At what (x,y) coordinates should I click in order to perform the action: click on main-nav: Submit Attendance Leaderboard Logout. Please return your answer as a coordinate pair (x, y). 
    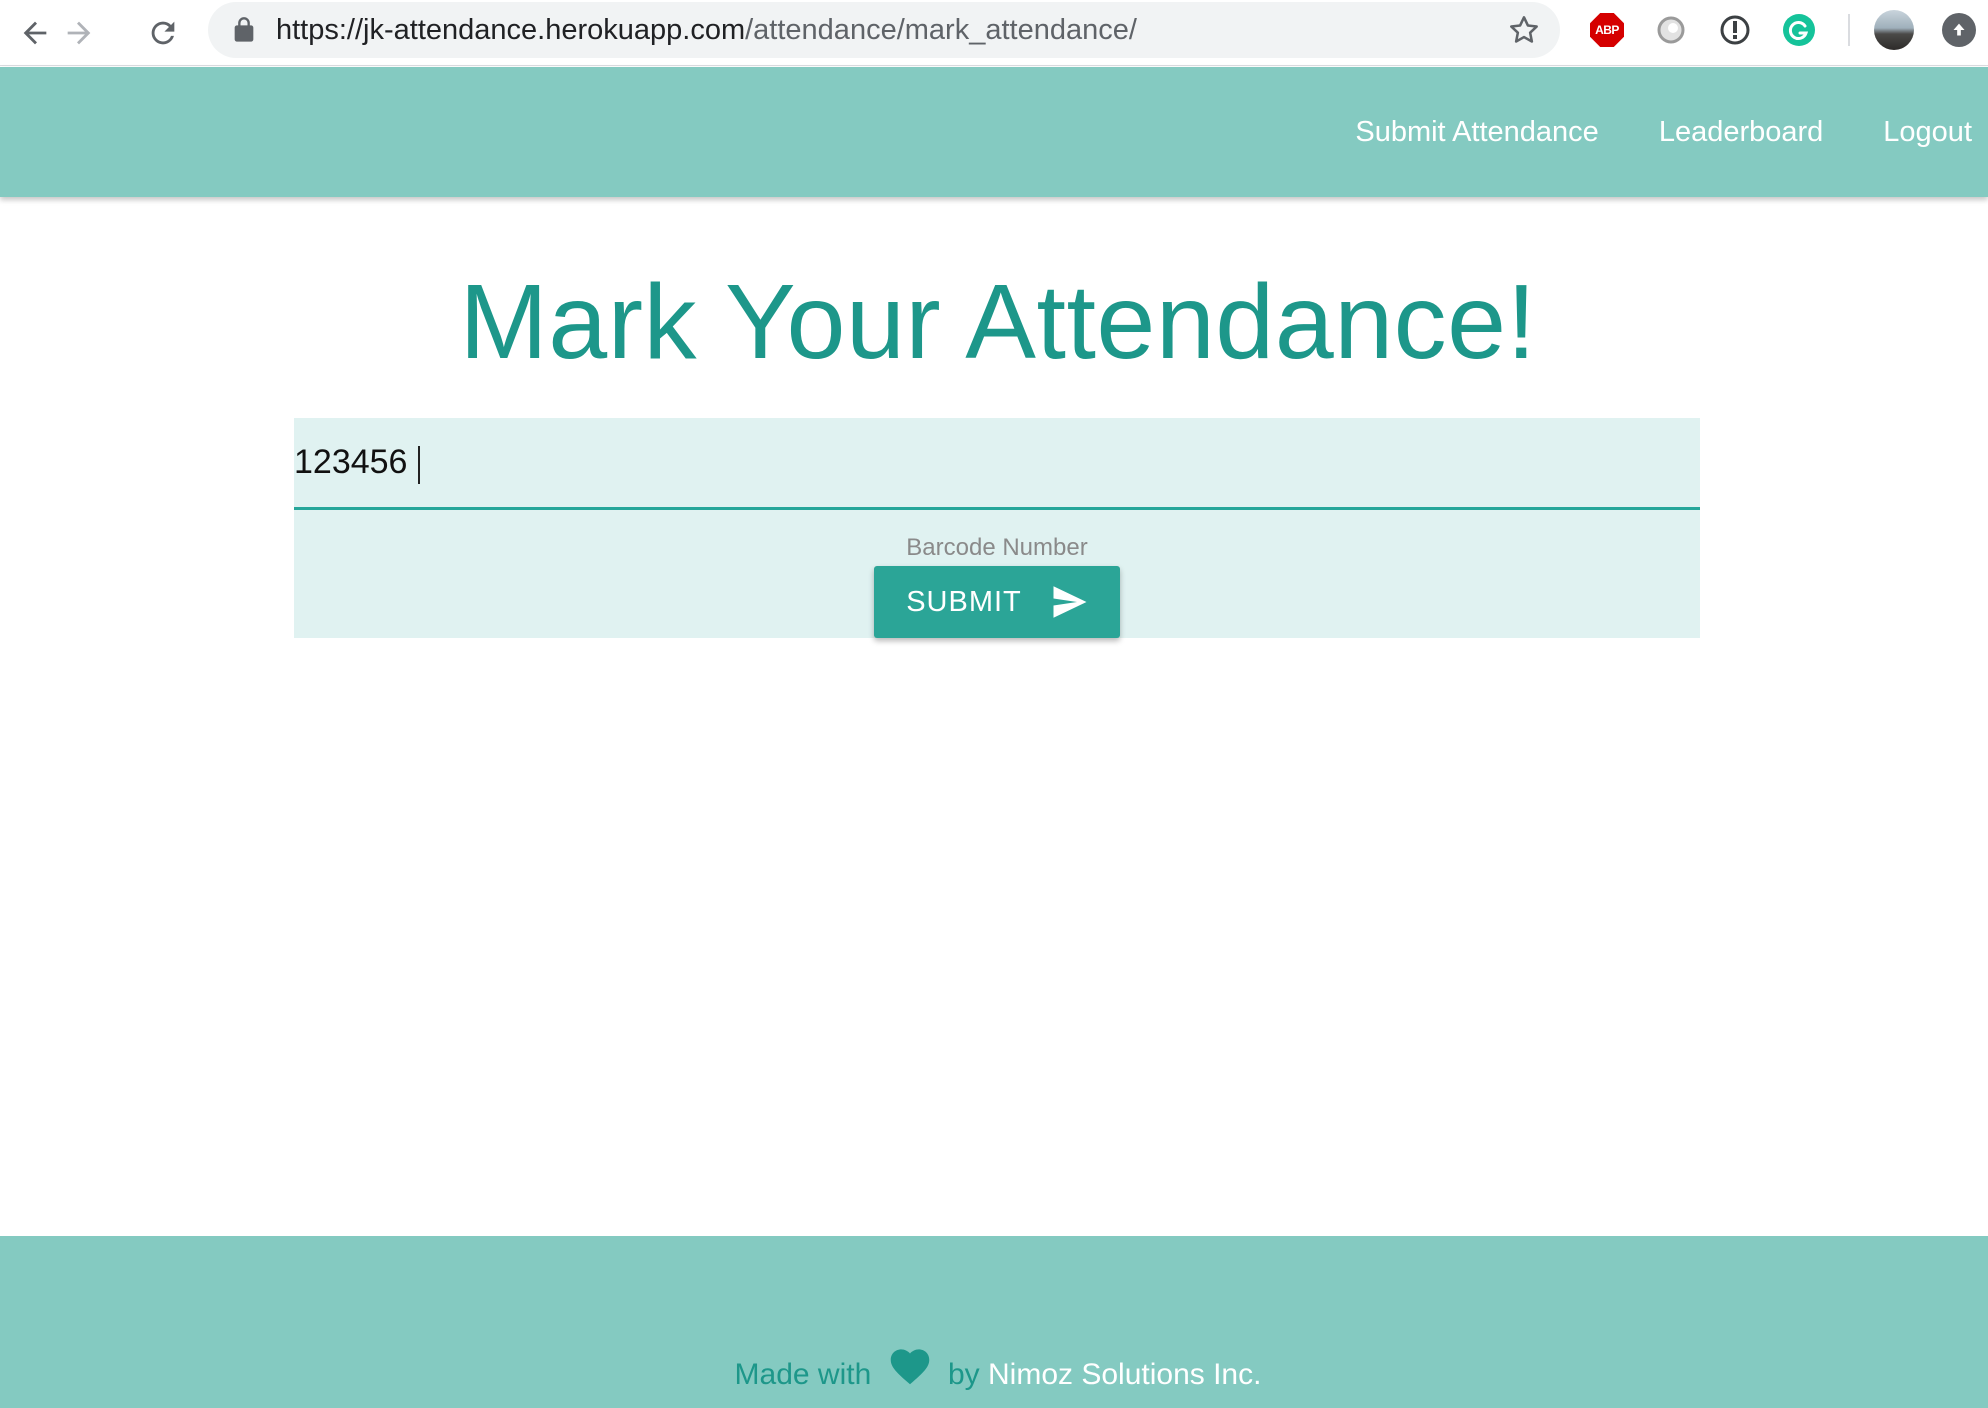
    Looking at the image, I should click on (1641, 132).